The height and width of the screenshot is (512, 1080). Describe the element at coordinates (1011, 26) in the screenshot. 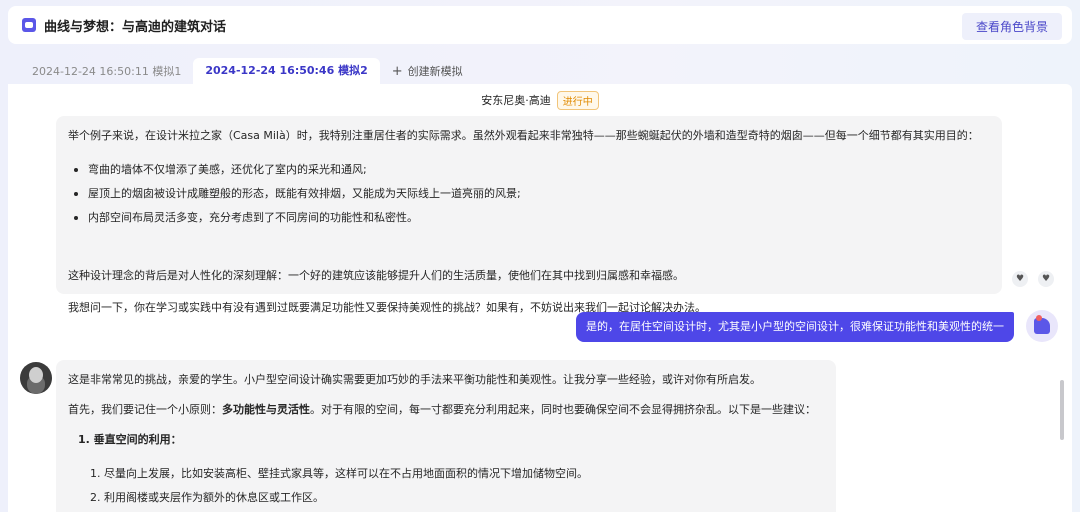

I see `view-background-button: 查看角色背景` at that location.